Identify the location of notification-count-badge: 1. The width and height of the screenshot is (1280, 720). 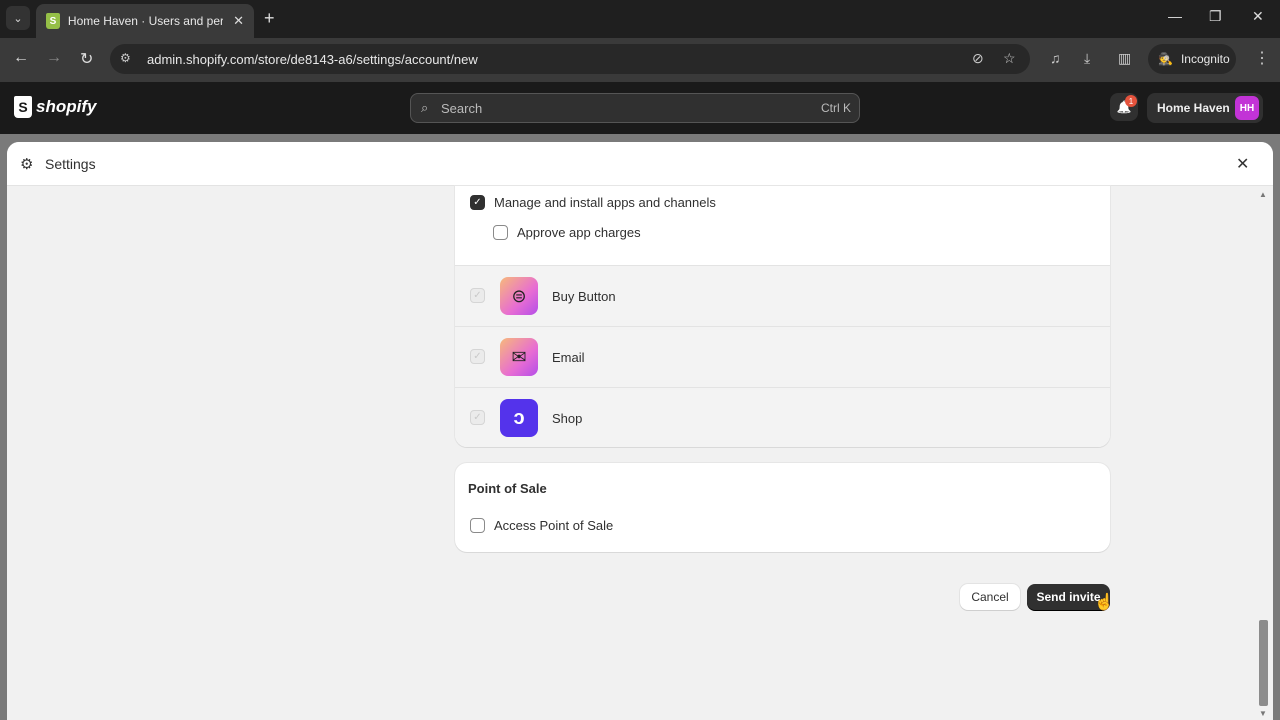
(1131, 101).